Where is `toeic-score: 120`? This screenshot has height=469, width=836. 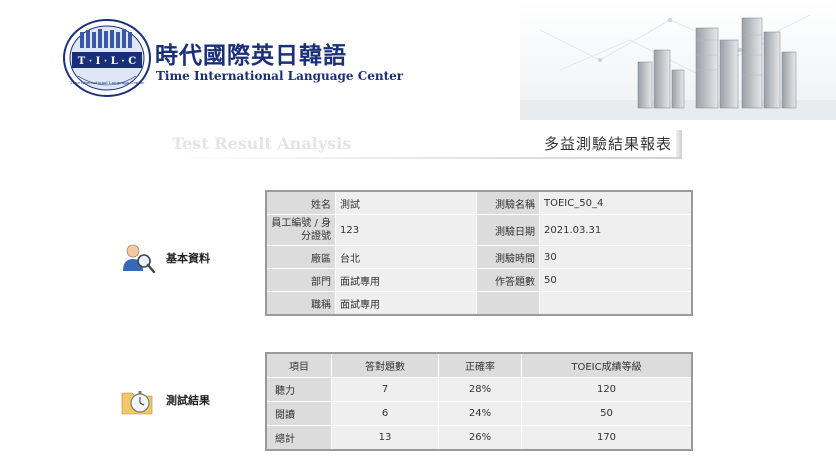
toeic-score: 120 is located at coordinates (607, 389).